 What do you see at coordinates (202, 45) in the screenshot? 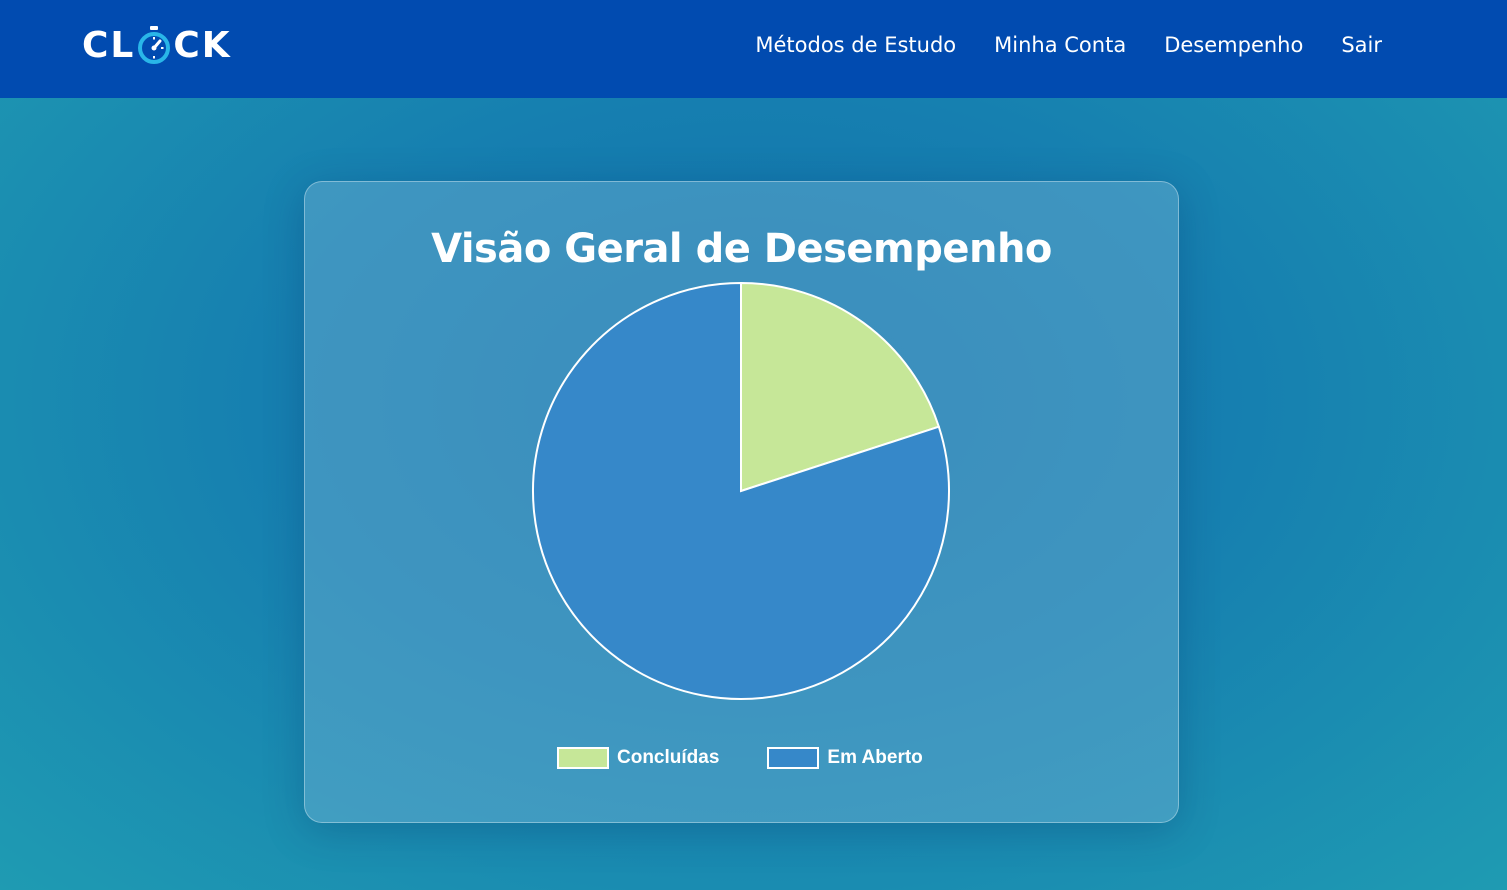
I see `logo-letters-right: CK` at bounding box center [202, 45].